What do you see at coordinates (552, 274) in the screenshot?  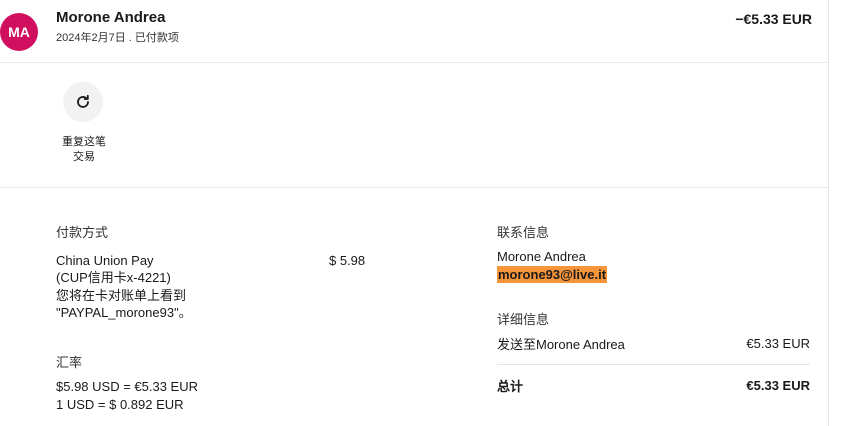 I see `contact-email: morone93@live.it` at bounding box center [552, 274].